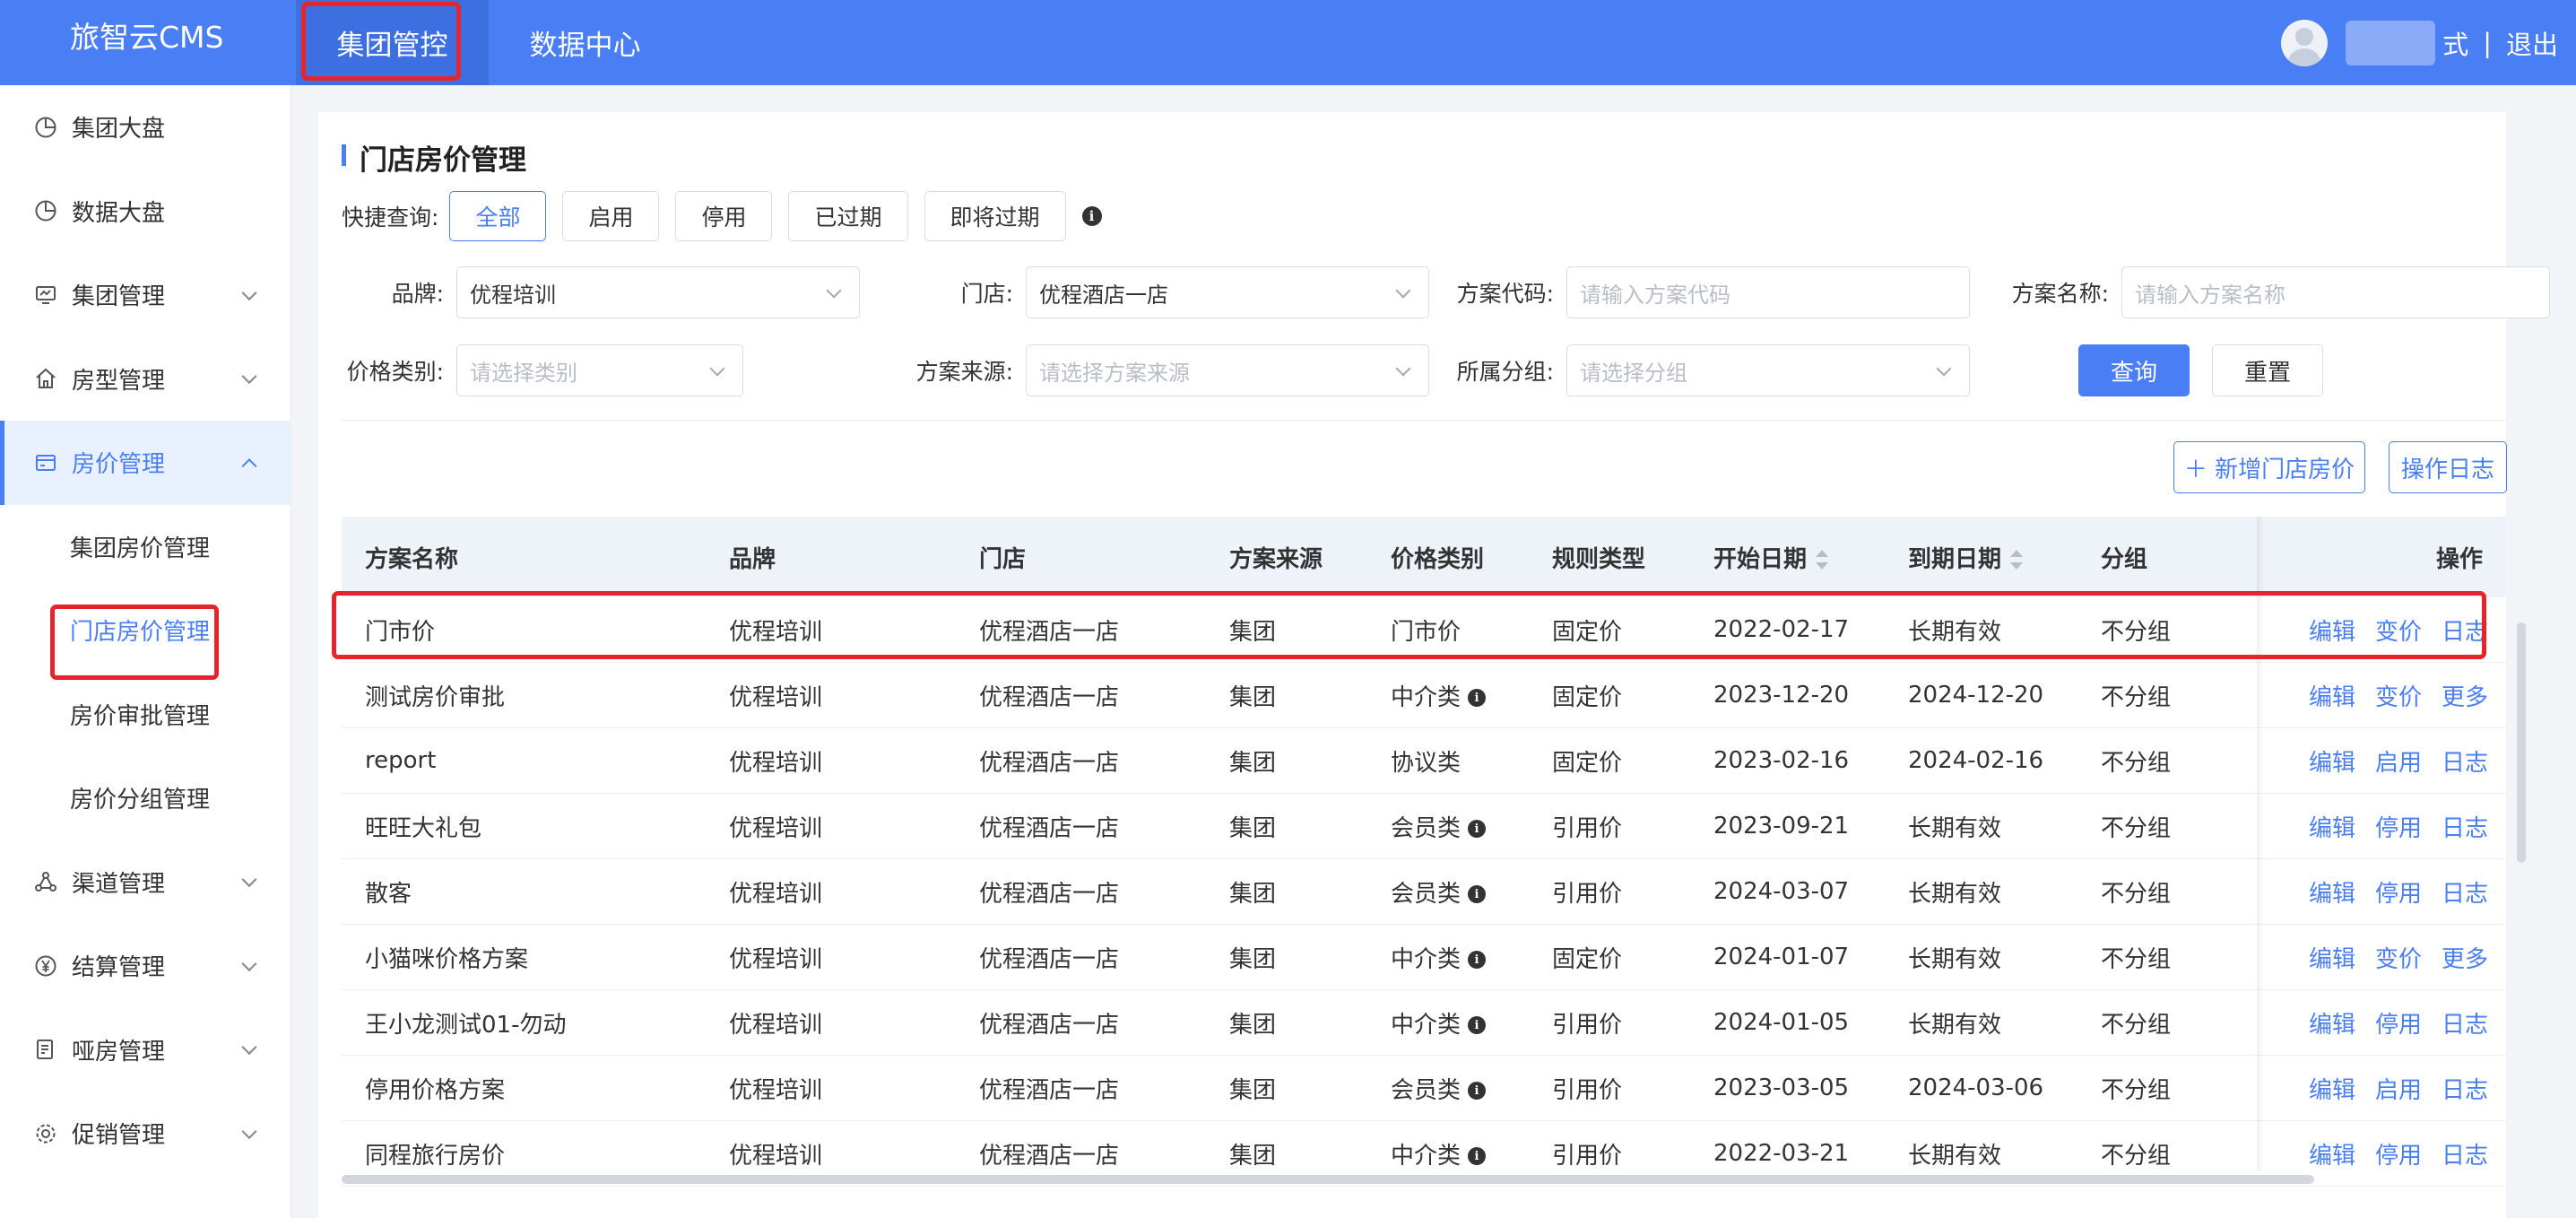  Describe the element at coordinates (1227, 292) in the screenshot. I see `store-select: 优程酒店一店` at that location.